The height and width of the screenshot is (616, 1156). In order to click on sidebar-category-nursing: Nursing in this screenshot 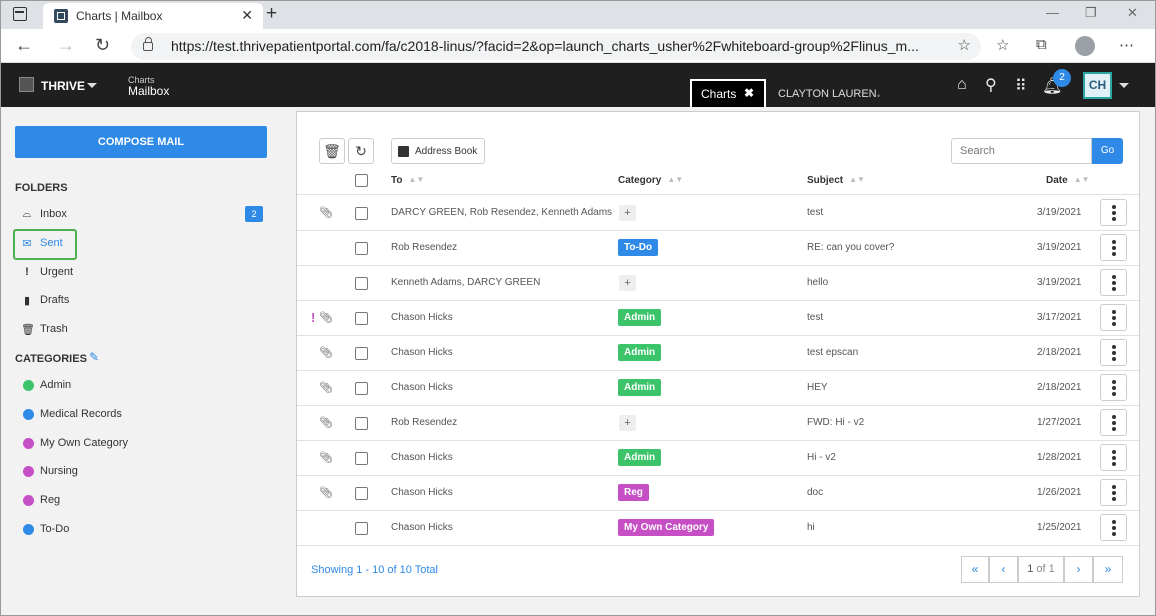, I will do `click(140, 472)`.